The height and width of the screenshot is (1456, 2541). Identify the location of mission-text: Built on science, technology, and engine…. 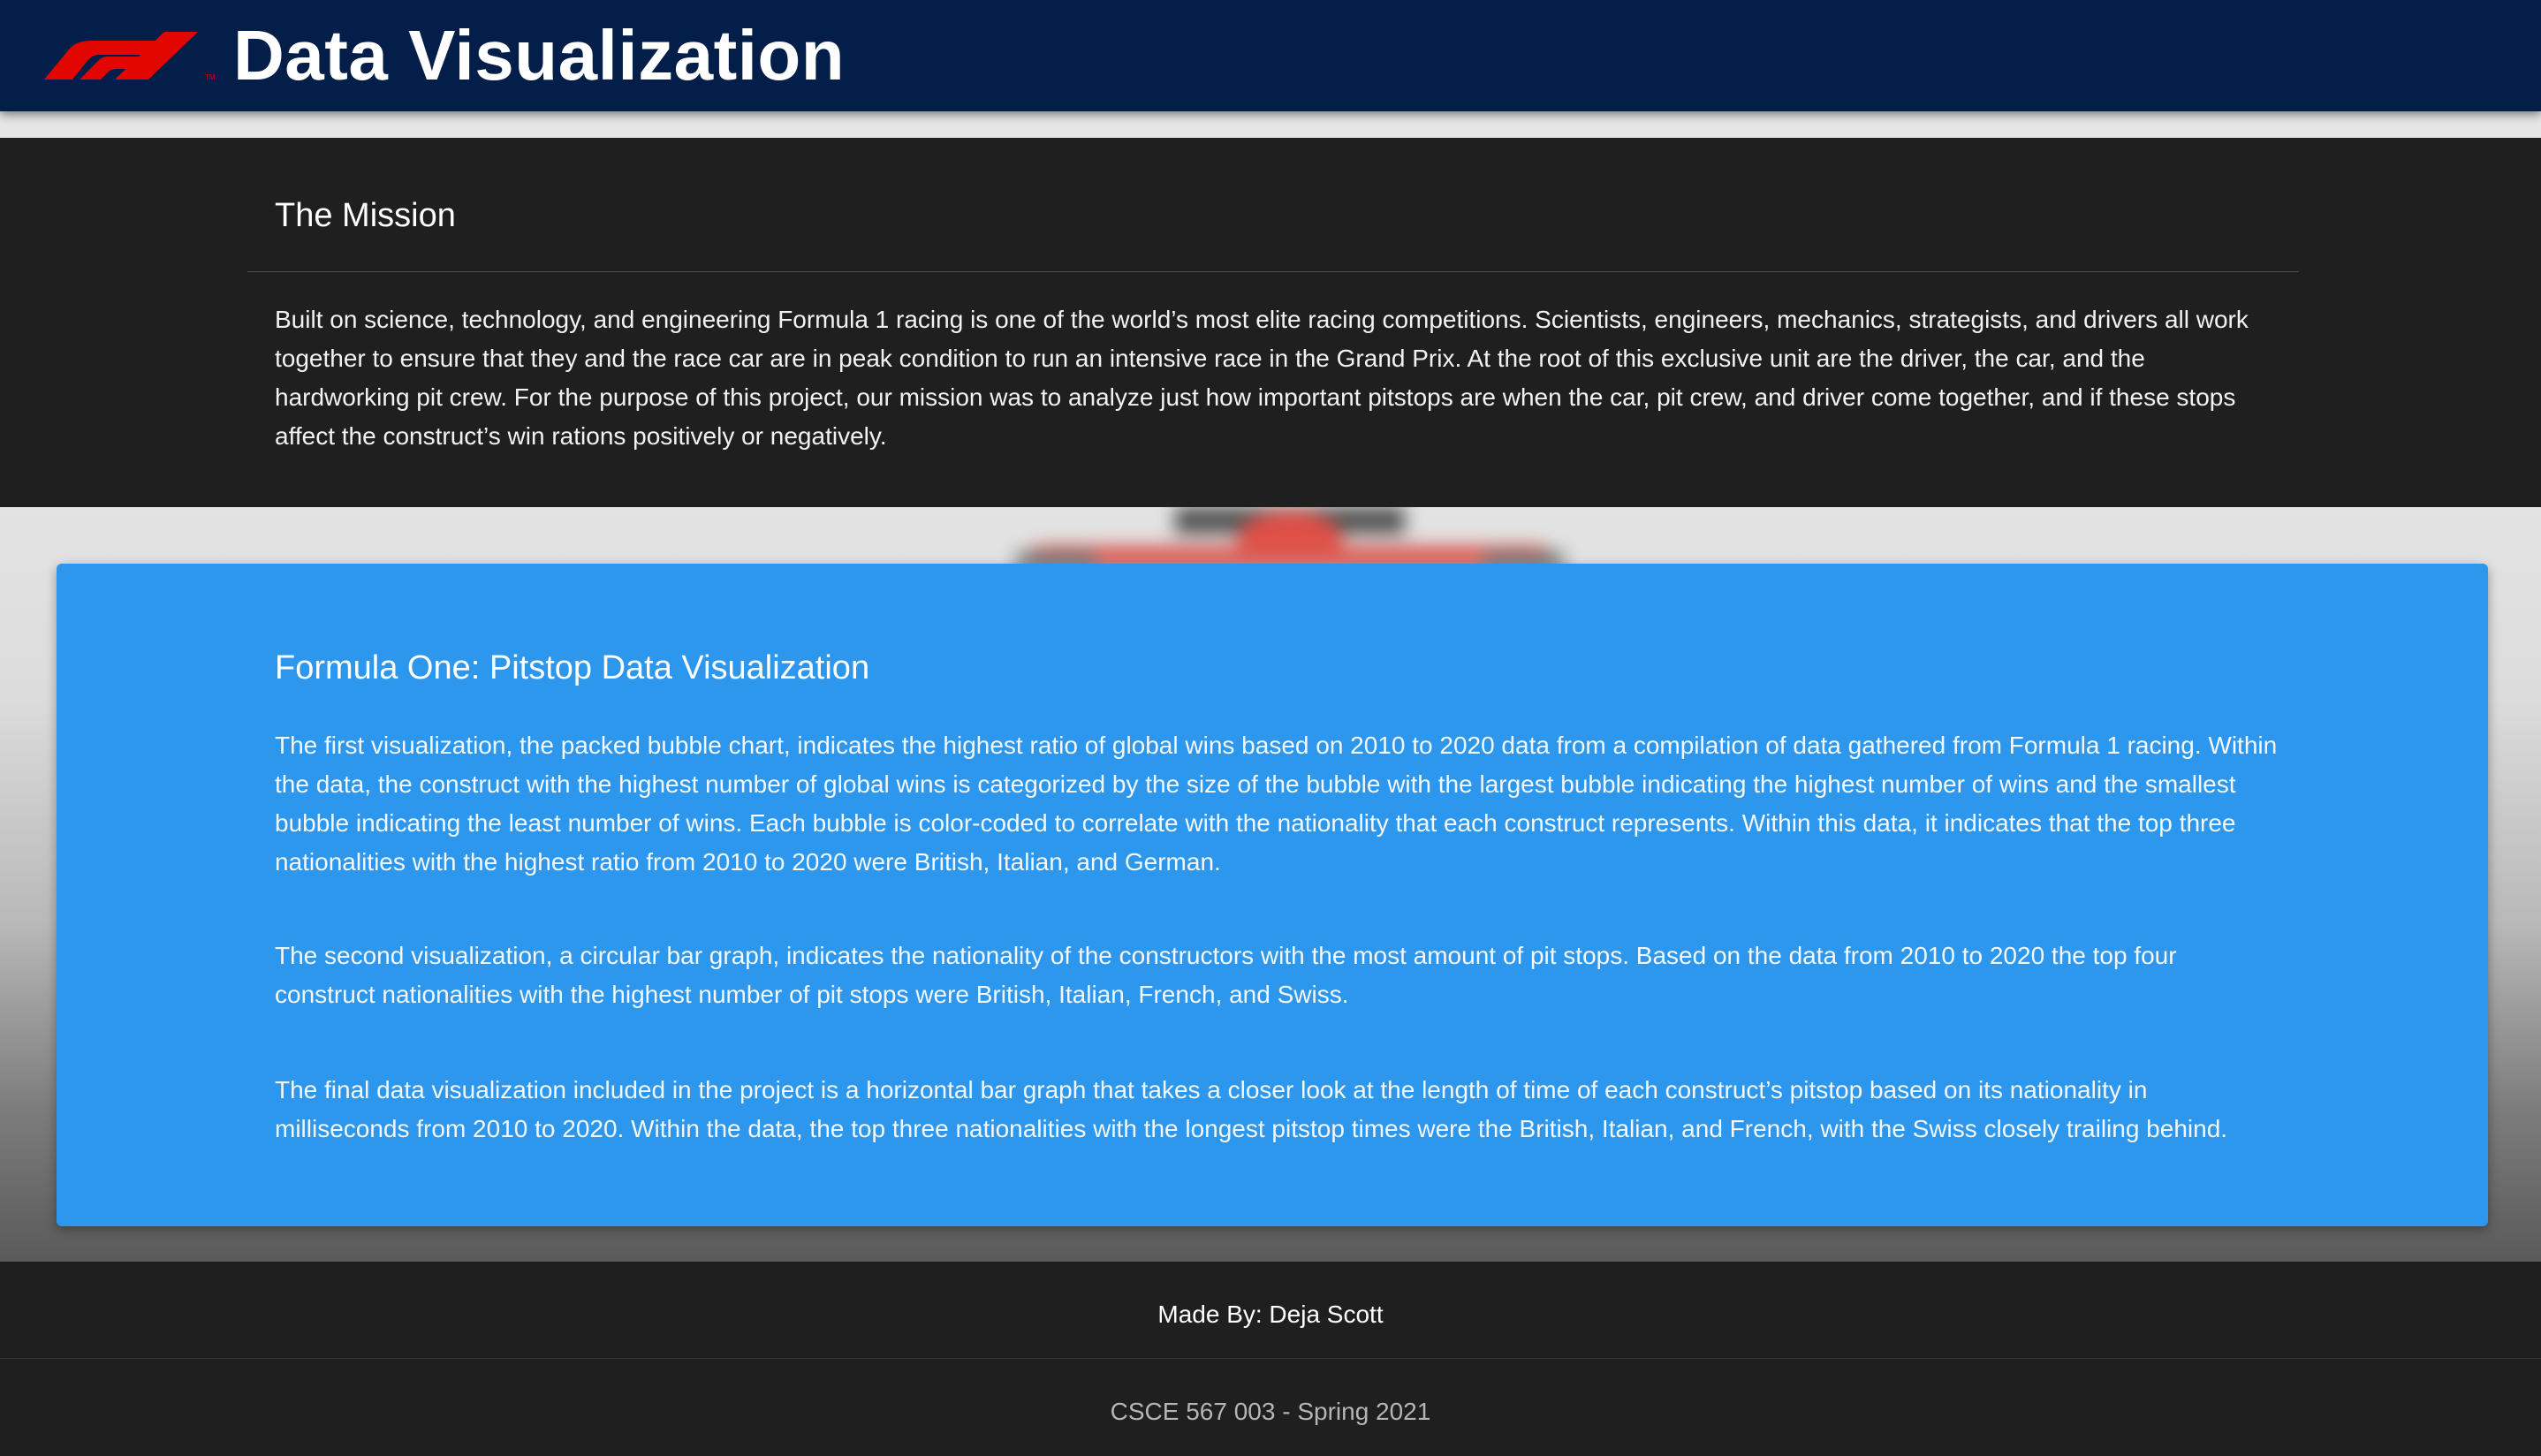
(1262, 378).